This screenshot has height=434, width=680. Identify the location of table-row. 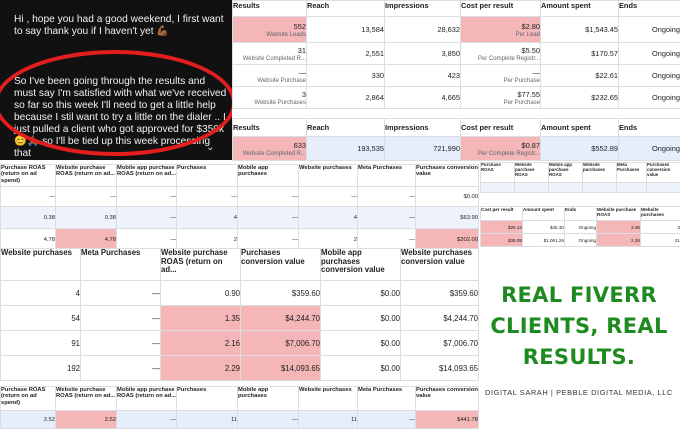
(580, 187).